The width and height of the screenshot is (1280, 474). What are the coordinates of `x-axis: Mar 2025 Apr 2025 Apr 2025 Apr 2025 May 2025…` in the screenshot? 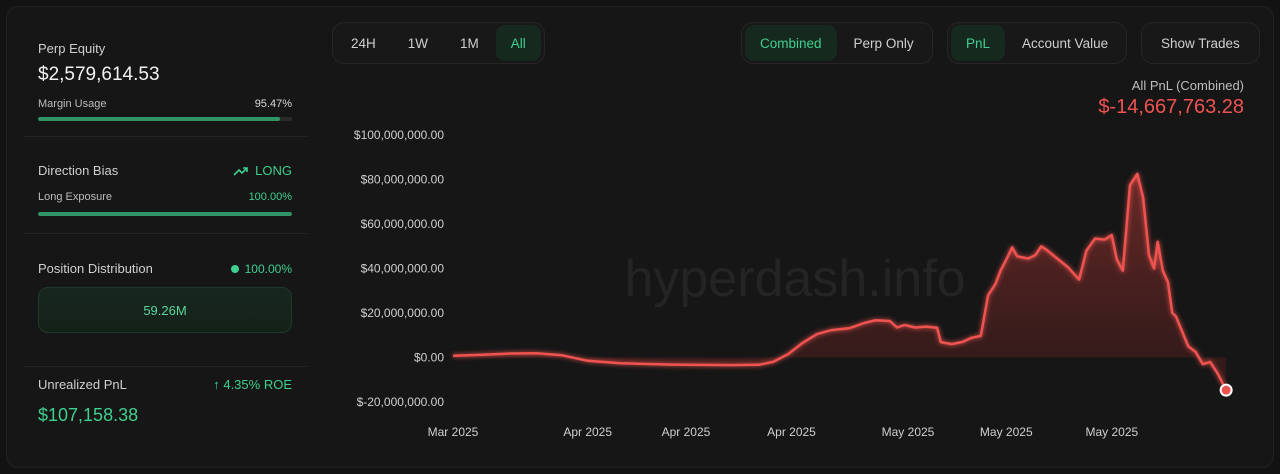 It's located at (783, 432).